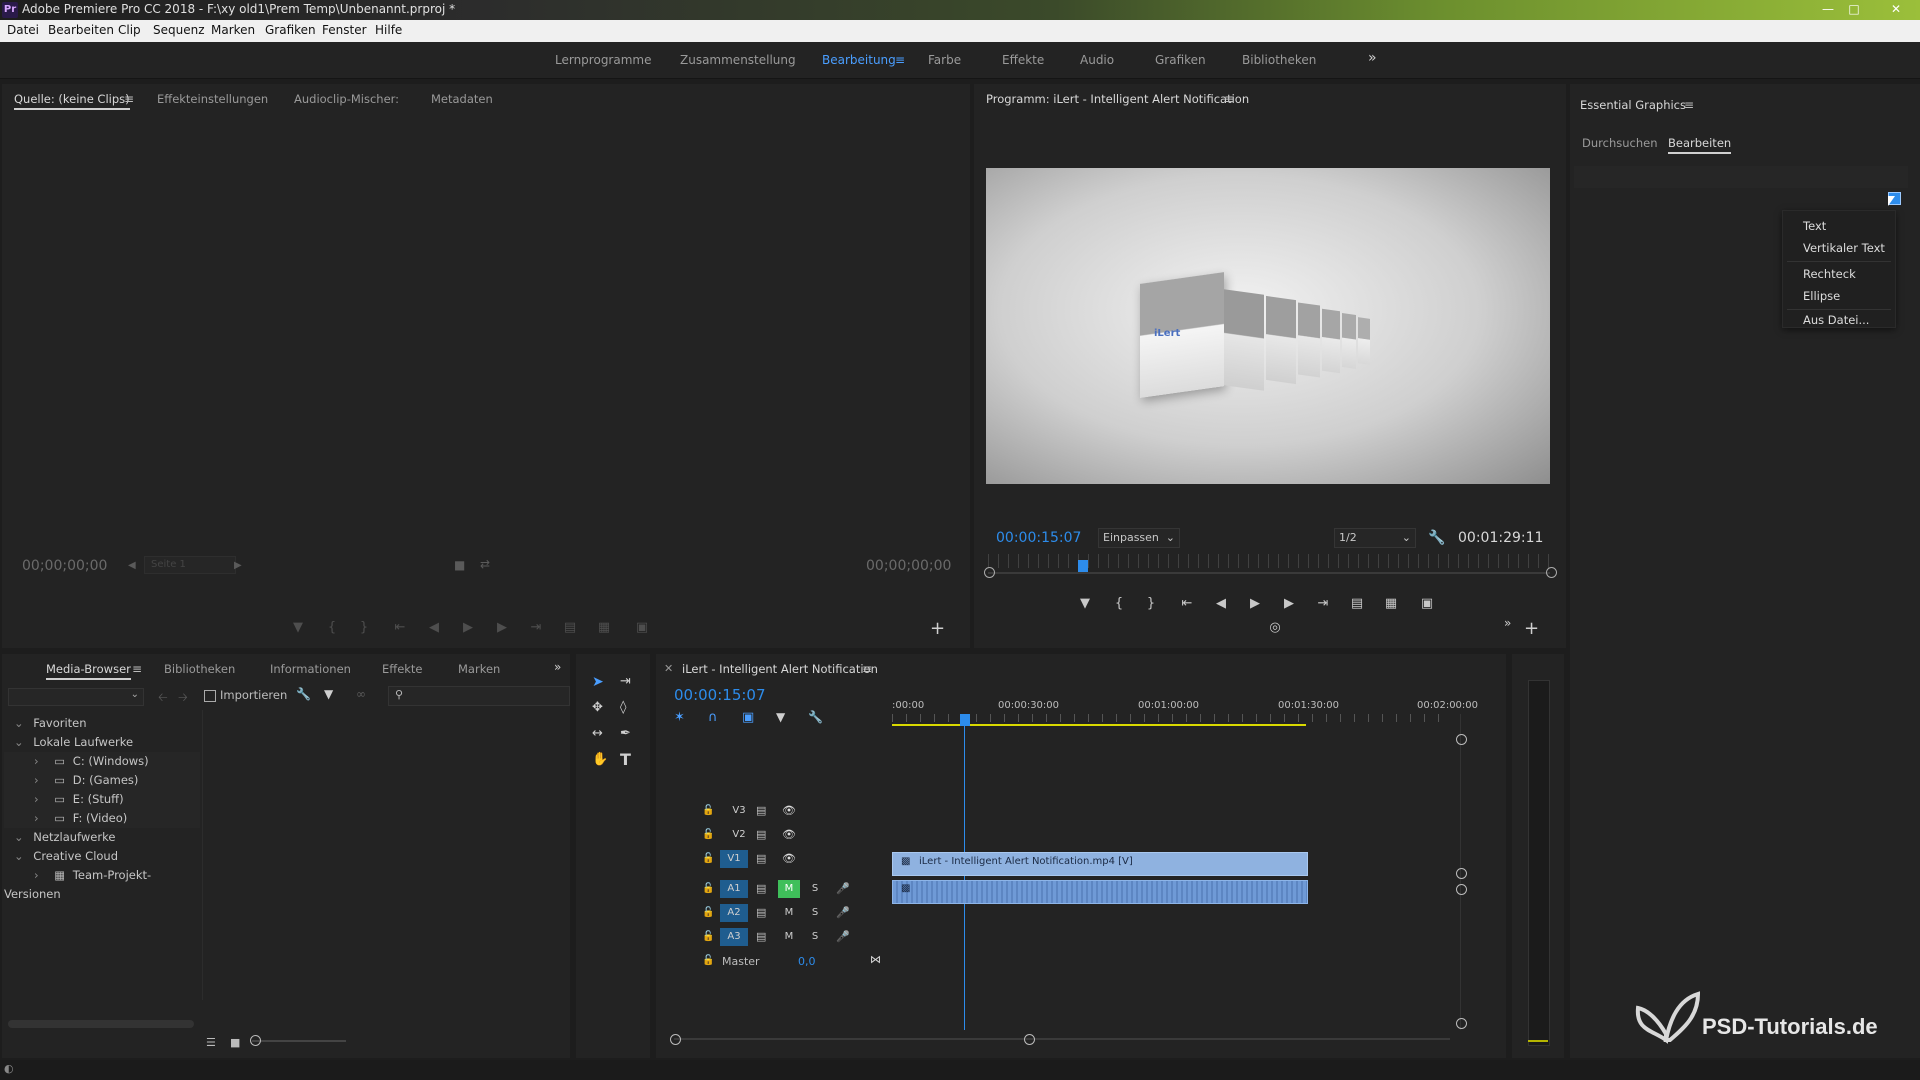 This screenshot has width=1920, height=1080. What do you see at coordinates (328, 694) in the screenshot?
I see `filter-icon: ▼` at bounding box center [328, 694].